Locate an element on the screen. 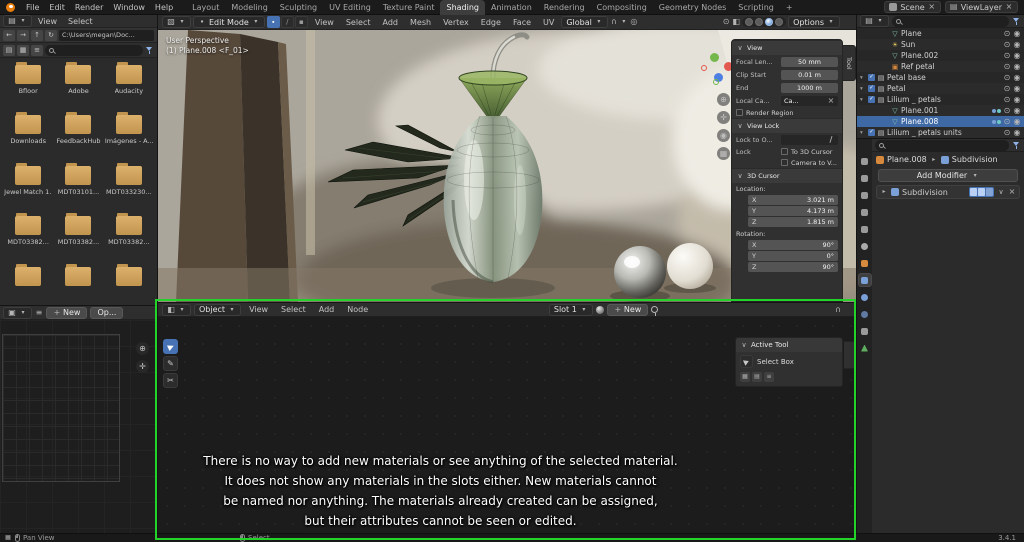 Image resolution: width=1024 pixels, height=542 pixels. workspace-tab: Rendering is located at coordinates (564, 7).